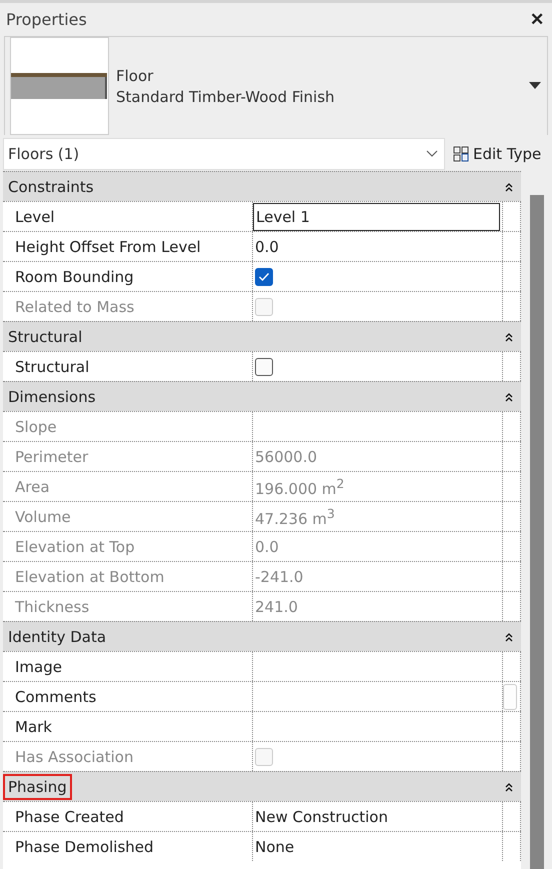  Describe the element at coordinates (135, 75) in the screenshot. I see `type-category: Floor` at that location.